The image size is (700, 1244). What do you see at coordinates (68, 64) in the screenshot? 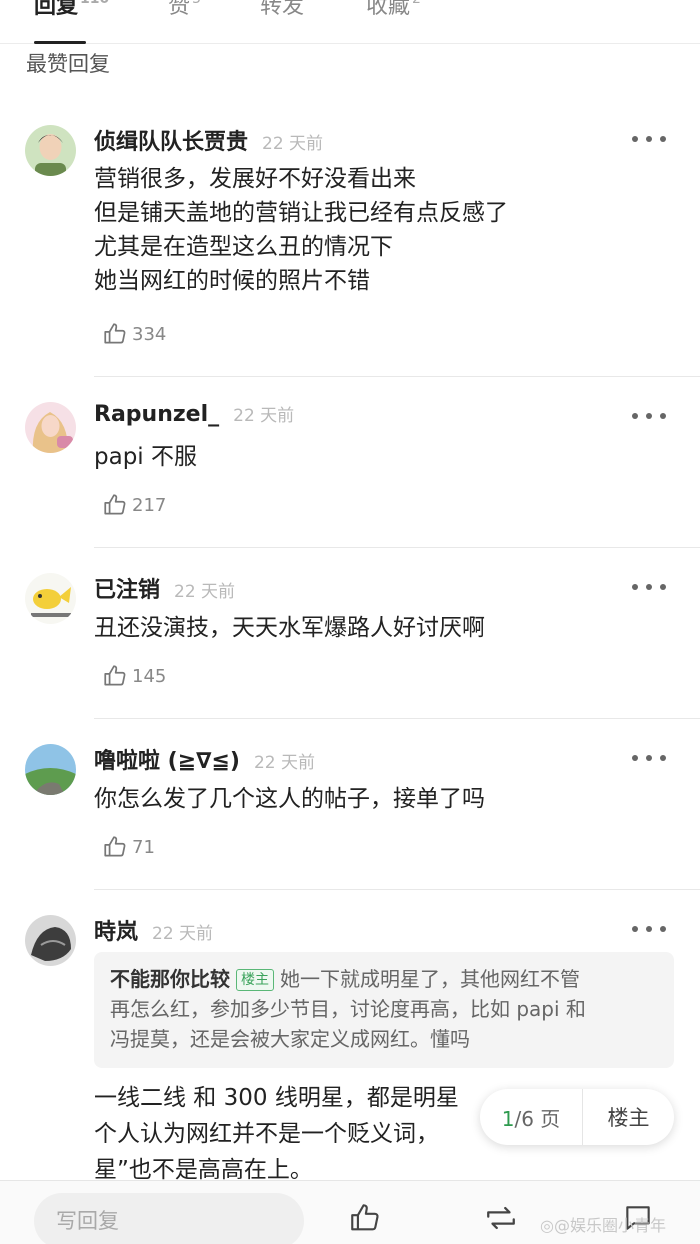
I see `section-title: 最赞回复` at bounding box center [68, 64].